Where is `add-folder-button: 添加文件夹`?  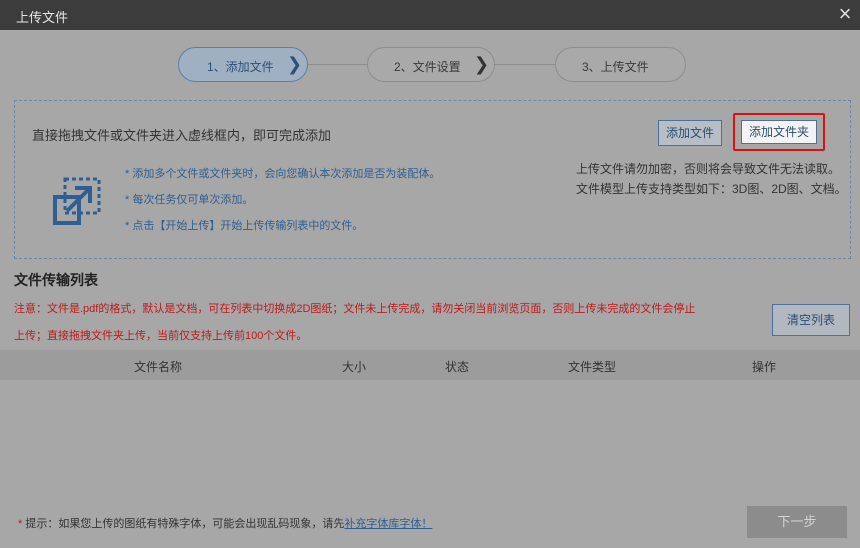 add-folder-button: 添加文件夹 is located at coordinates (779, 132).